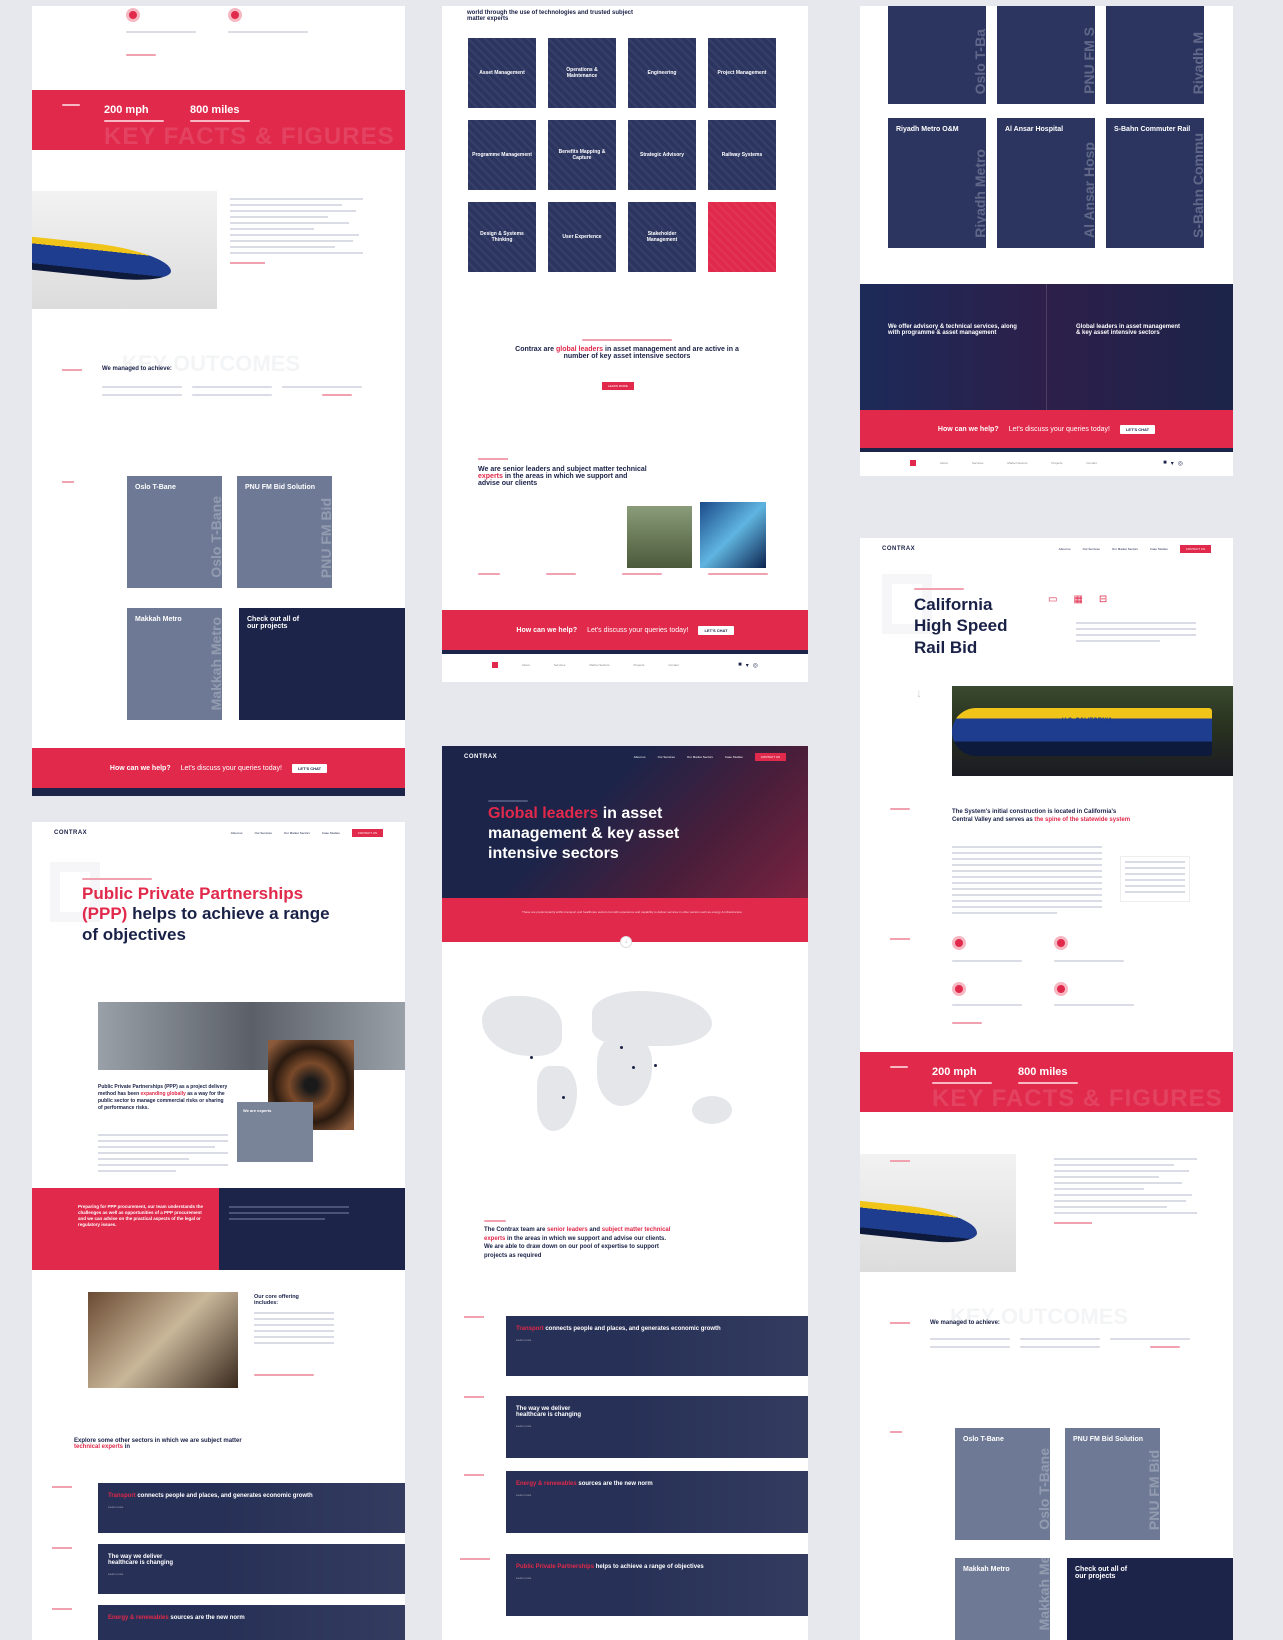 This screenshot has width=1283, height=1640. What do you see at coordinates (662, 73) in the screenshot?
I see `service-tile: Engineering` at bounding box center [662, 73].